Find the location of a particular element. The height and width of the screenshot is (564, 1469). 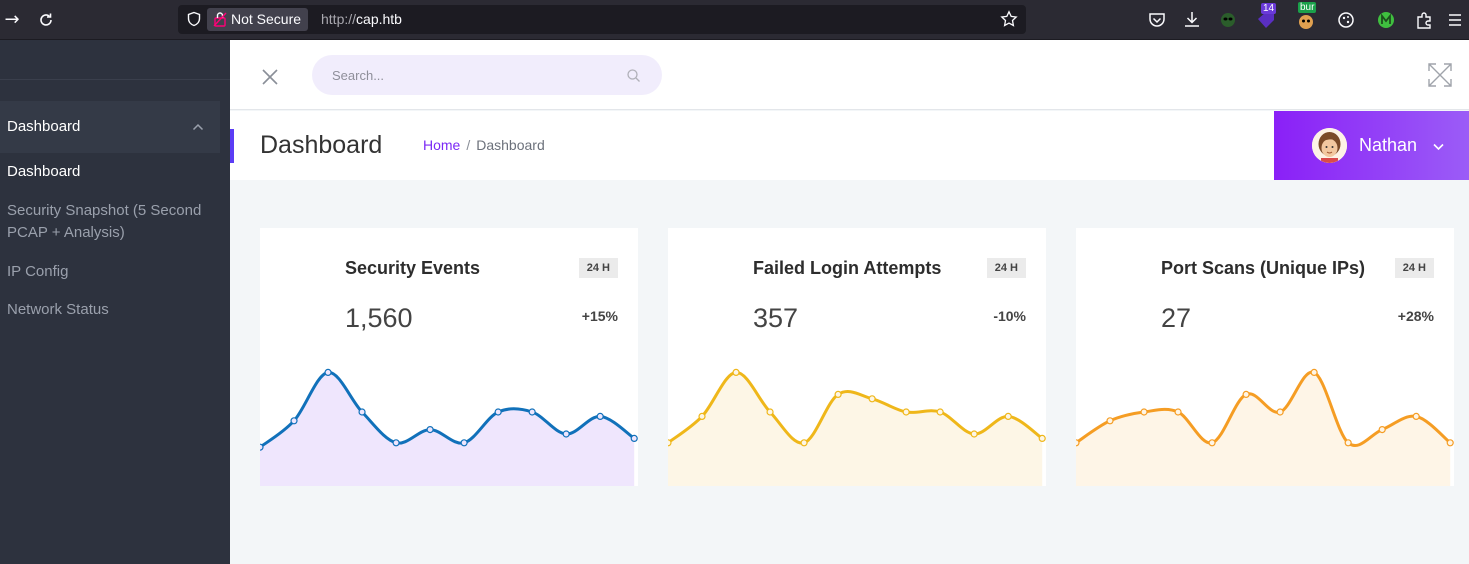

card-title: Failed Login Attempts is located at coordinates (847, 268).